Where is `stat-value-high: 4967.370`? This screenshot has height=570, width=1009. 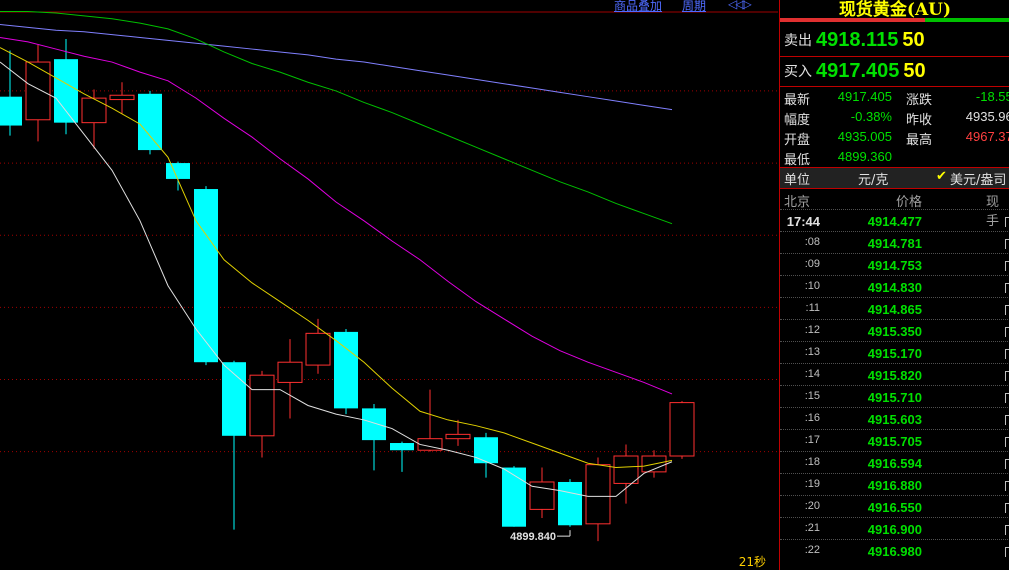
stat-value-high: 4967.370 is located at coordinates (987, 136).